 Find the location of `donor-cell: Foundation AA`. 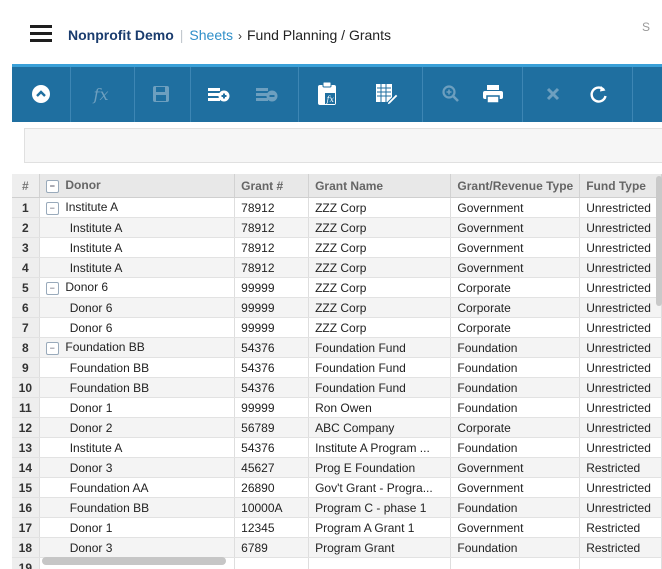

donor-cell: Foundation AA is located at coordinates (137, 487).